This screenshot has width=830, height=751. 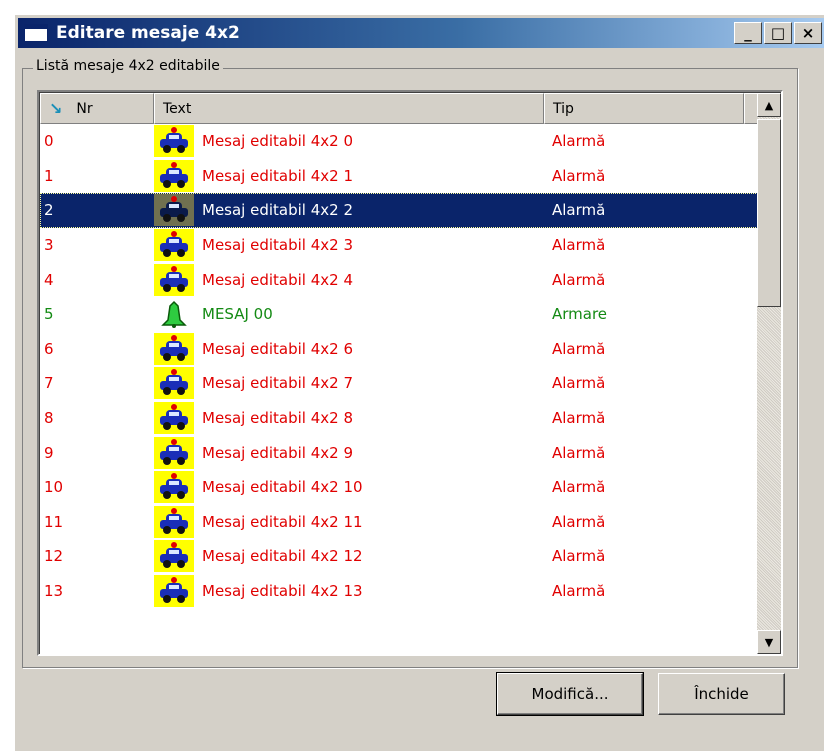 I want to click on row-nr: 11, so click(x=54, y=521).